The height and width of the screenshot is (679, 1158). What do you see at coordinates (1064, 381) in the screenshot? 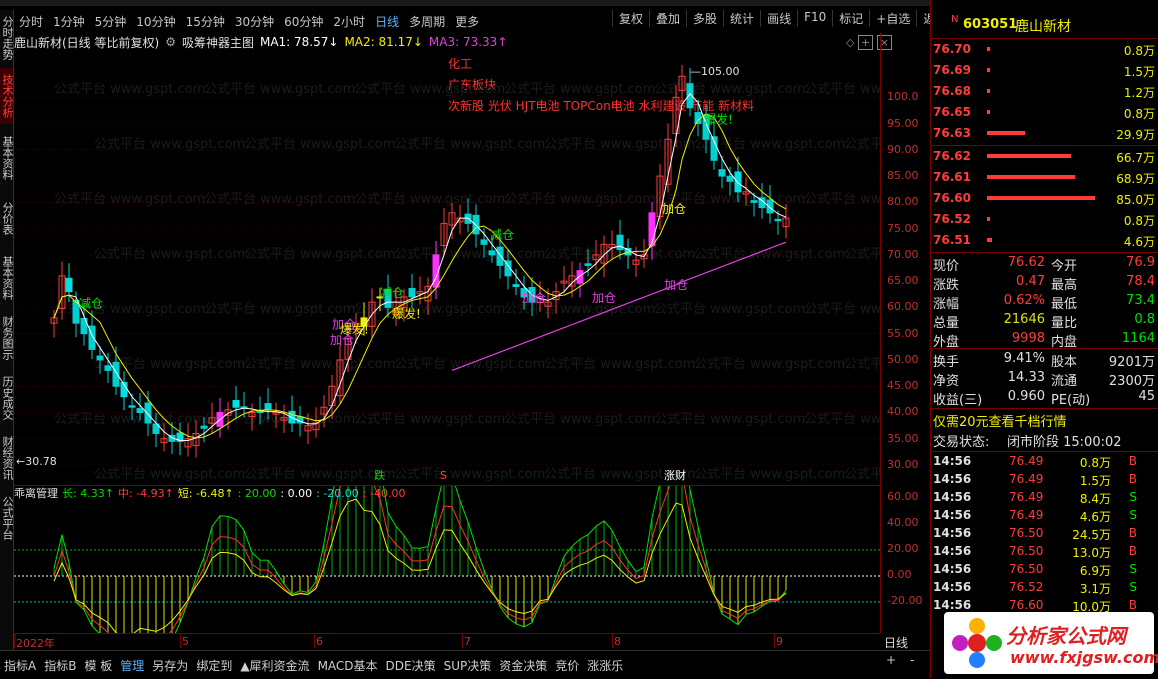
I see `stat2-label-2: 流通` at bounding box center [1064, 381].